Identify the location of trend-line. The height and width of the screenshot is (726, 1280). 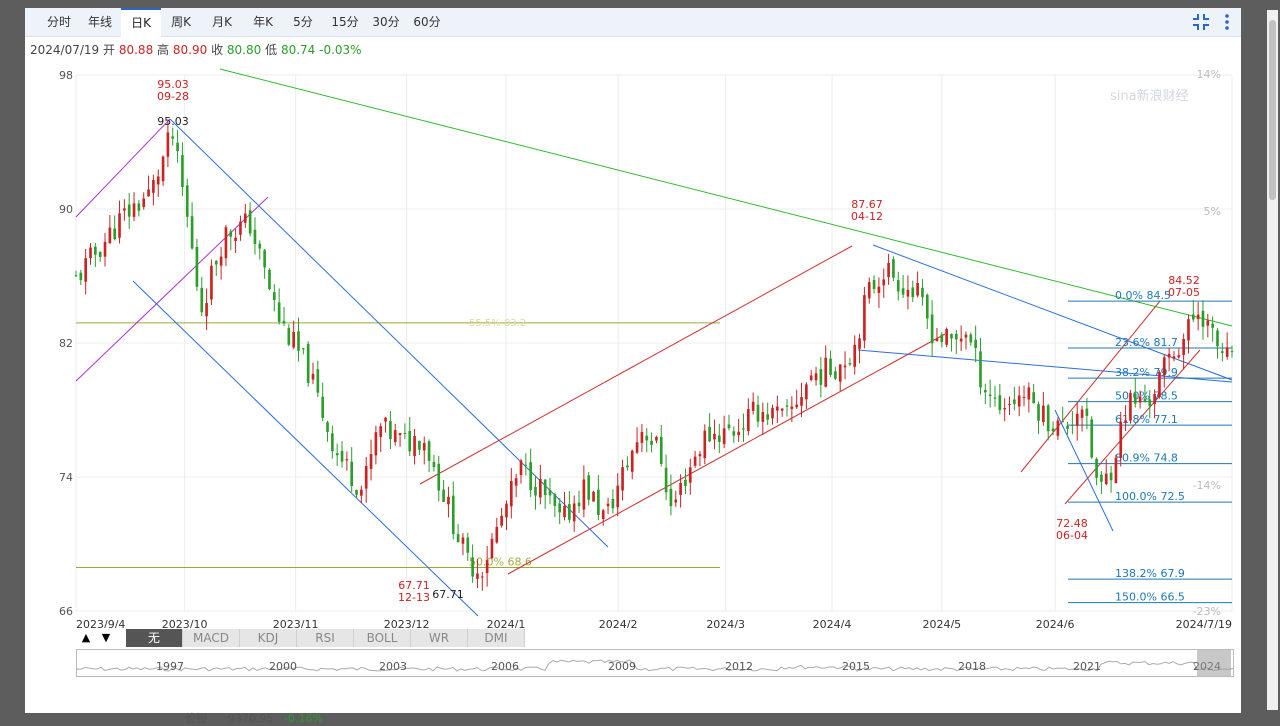
(1084, 470).